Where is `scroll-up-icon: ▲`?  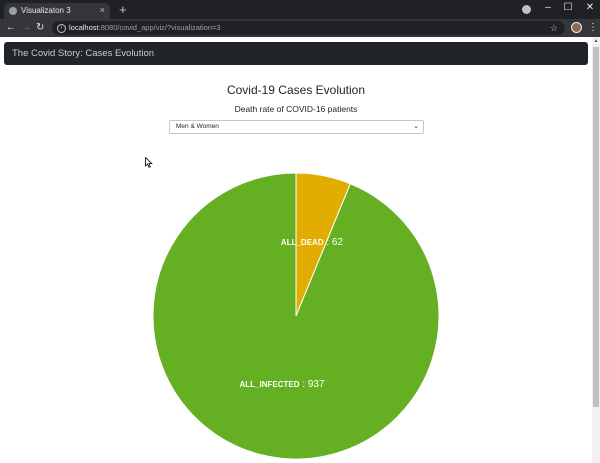
scroll-up-icon: ▲ is located at coordinates (596, 41).